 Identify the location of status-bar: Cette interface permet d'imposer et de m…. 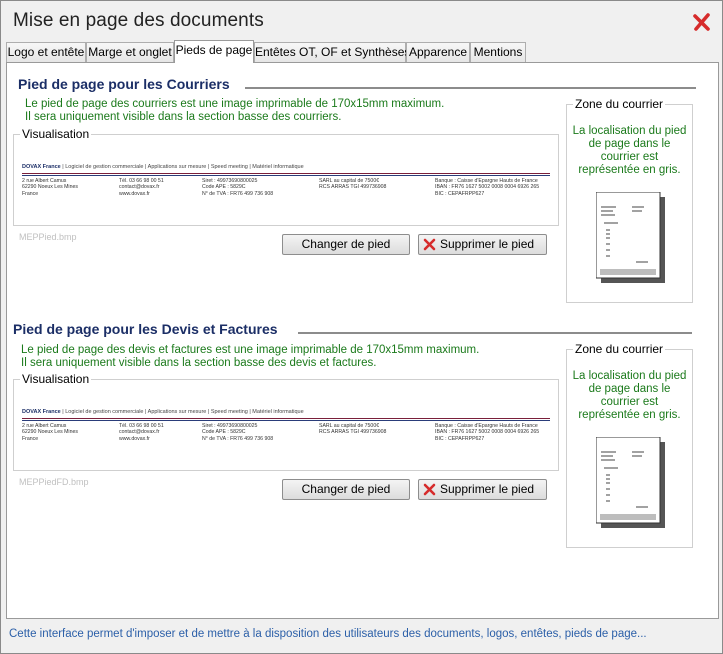
(361, 636).